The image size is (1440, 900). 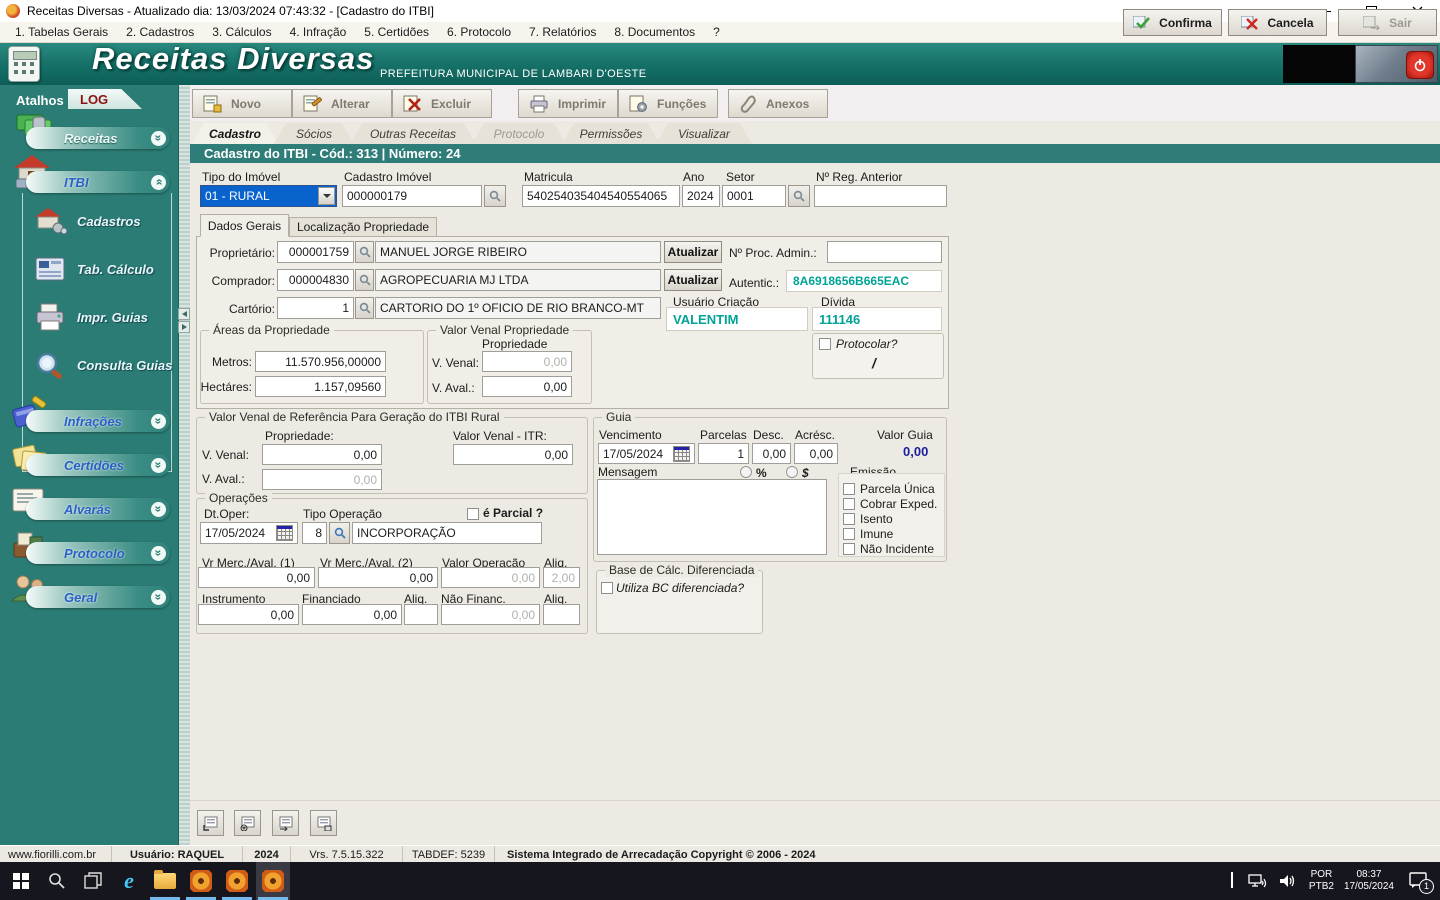 I want to click on menu-certidoes: 5. Certidões, so click(x=396, y=32).